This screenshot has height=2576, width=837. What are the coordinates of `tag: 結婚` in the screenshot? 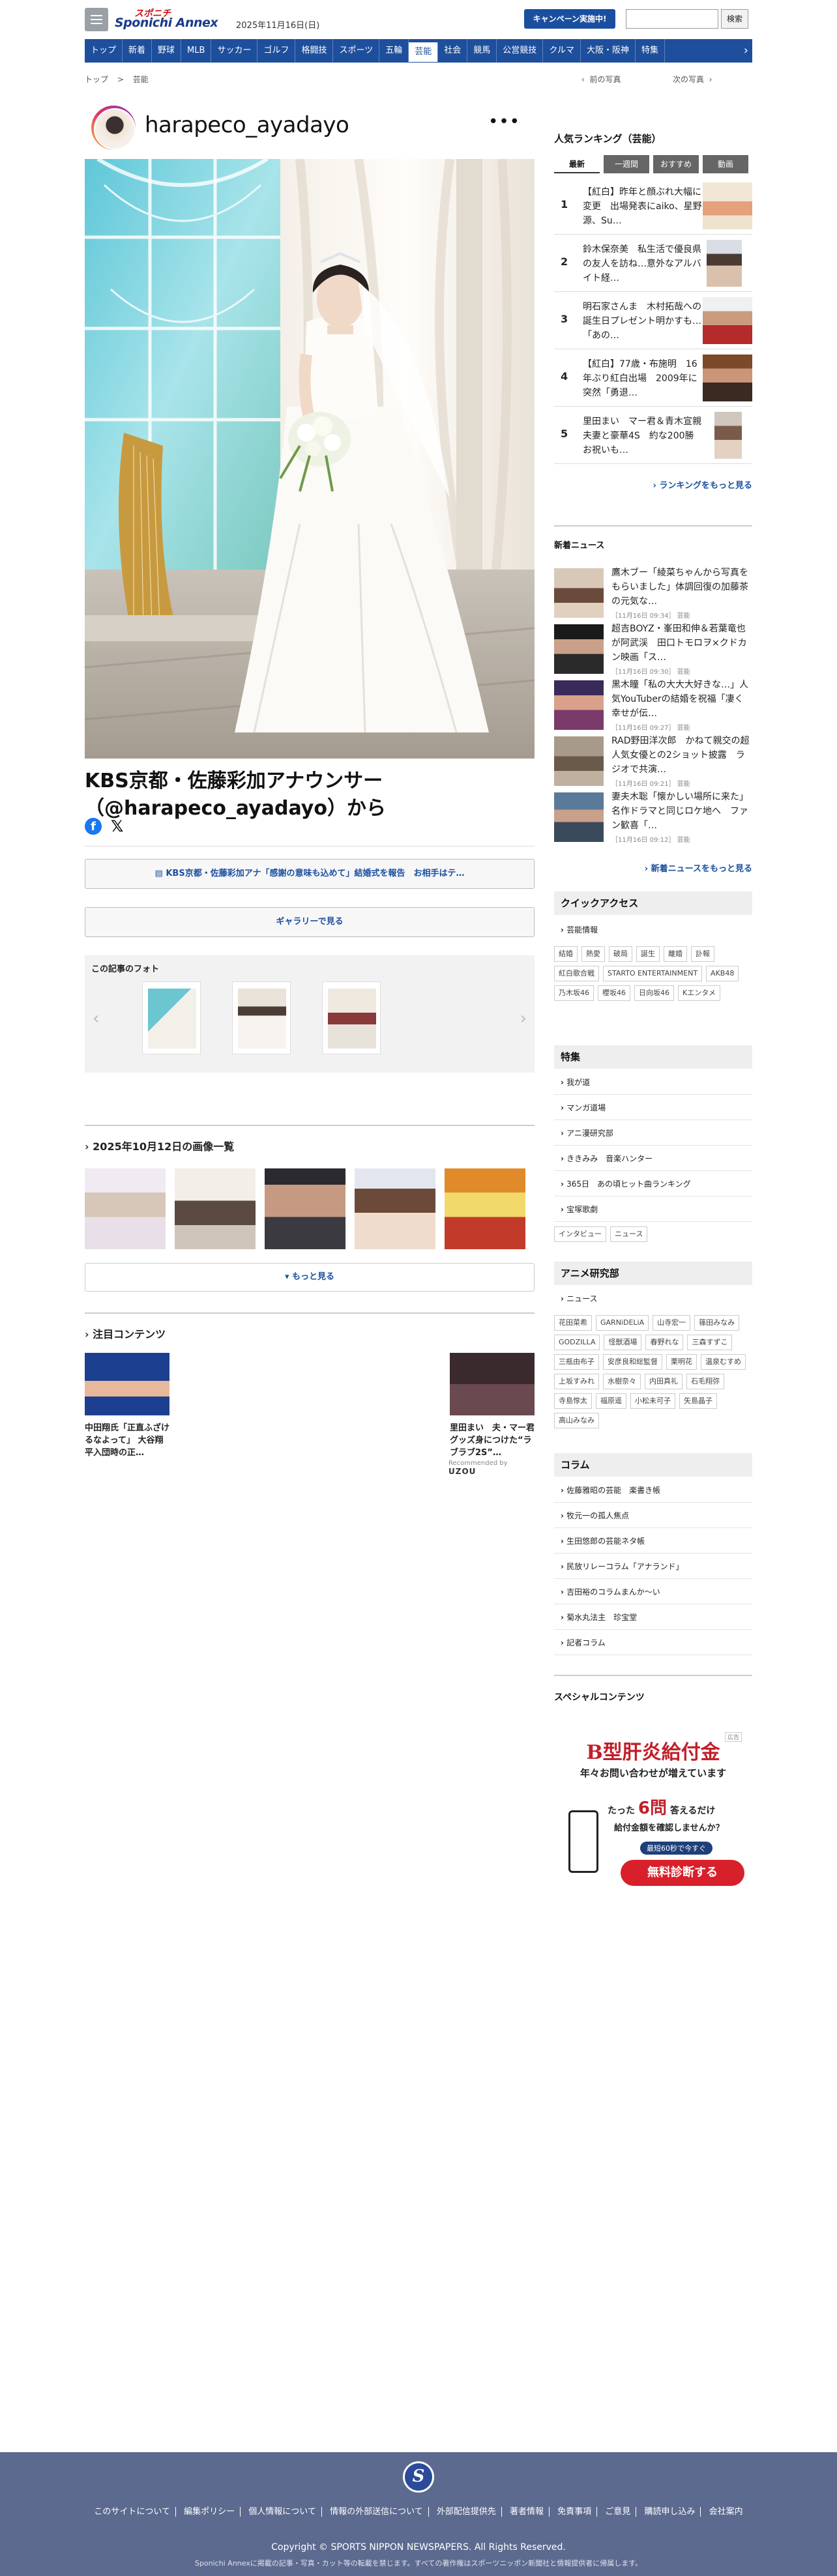 It's located at (566, 954).